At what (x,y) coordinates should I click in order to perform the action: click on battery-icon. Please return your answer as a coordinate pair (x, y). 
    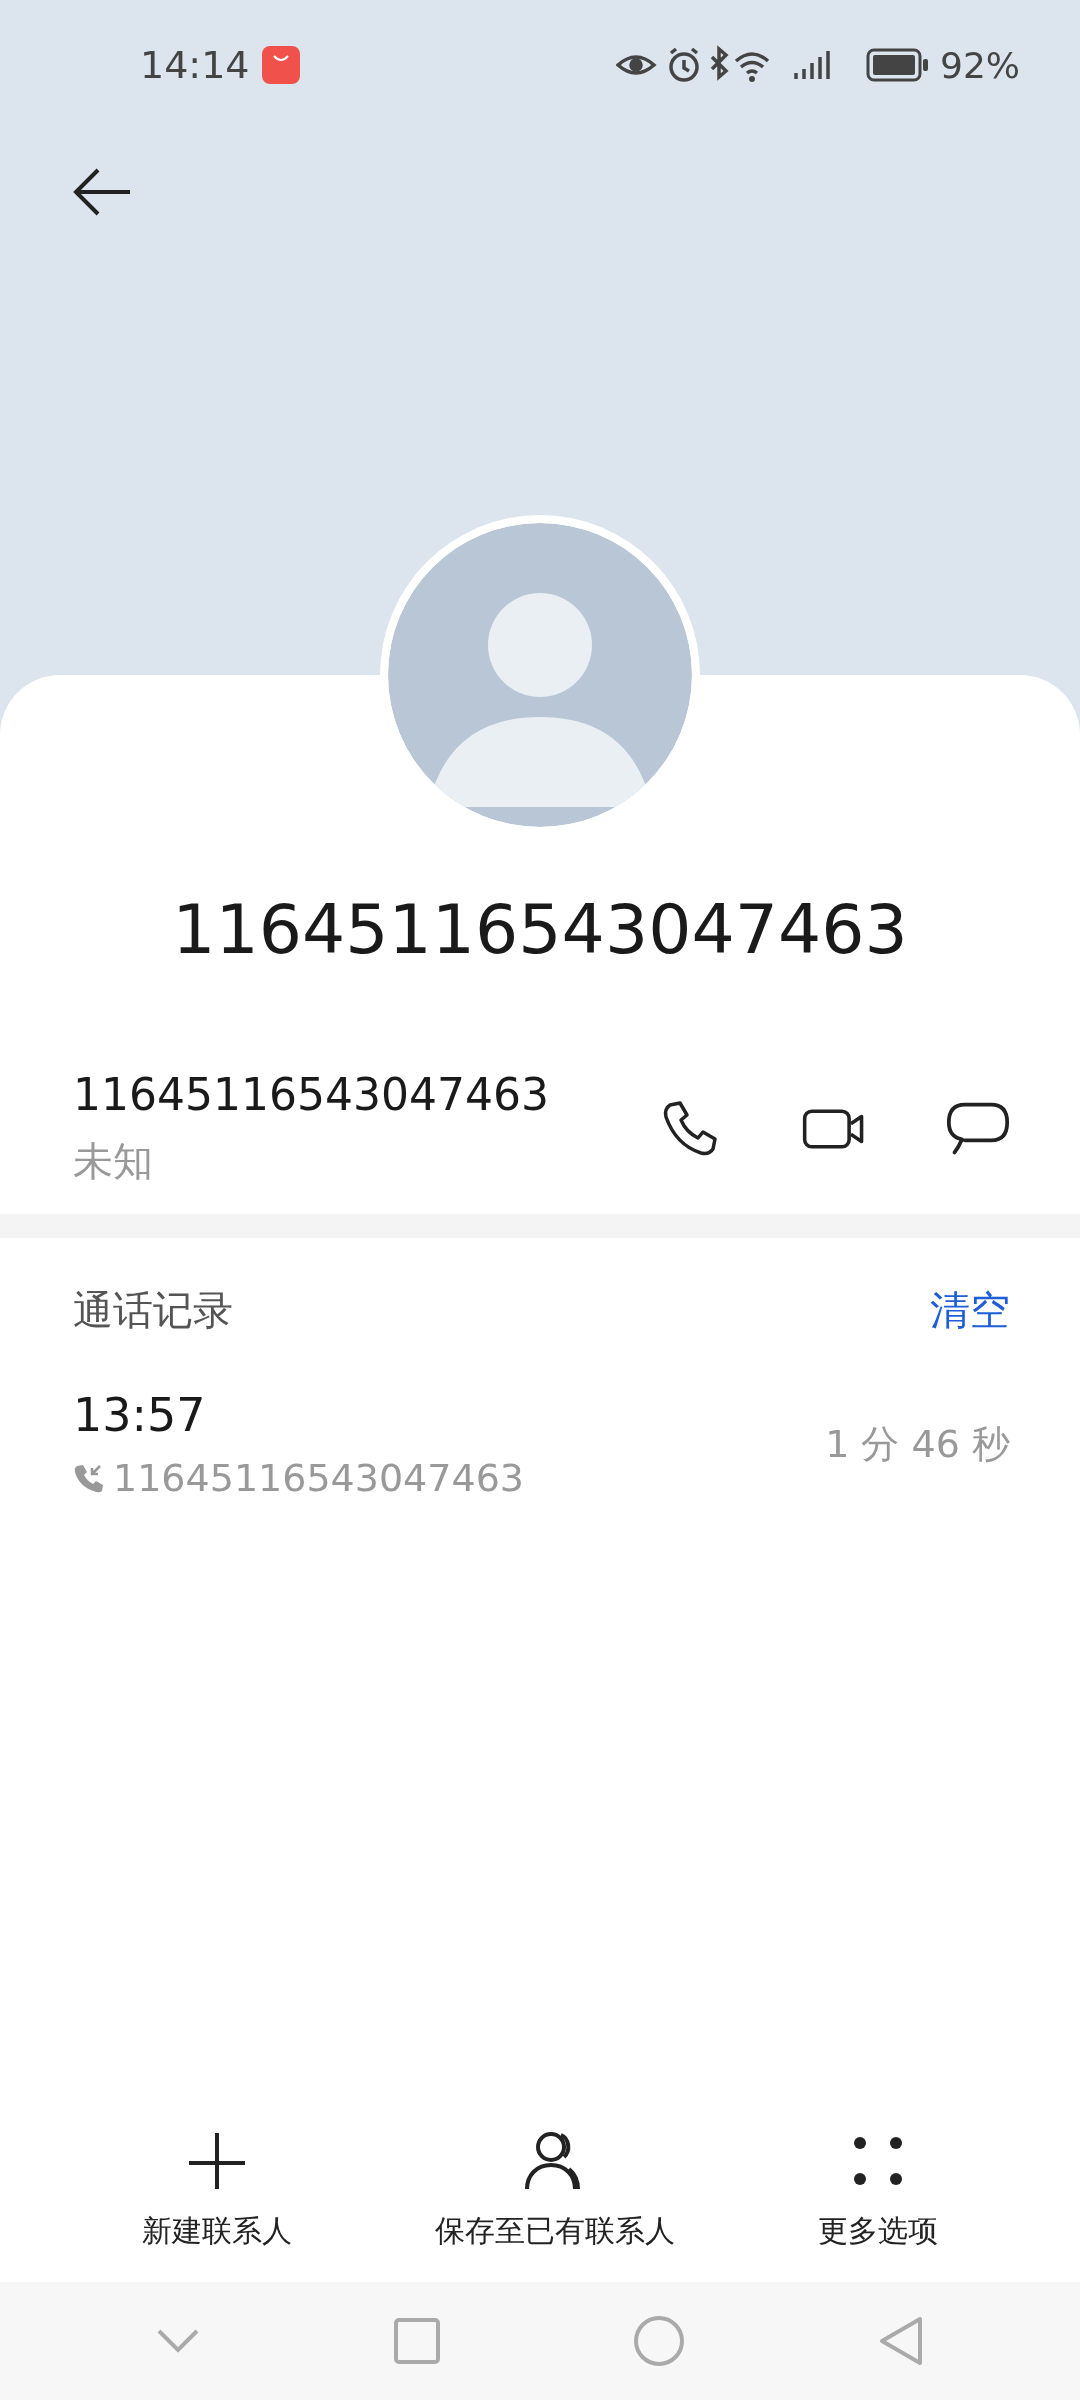
    Looking at the image, I should click on (898, 65).